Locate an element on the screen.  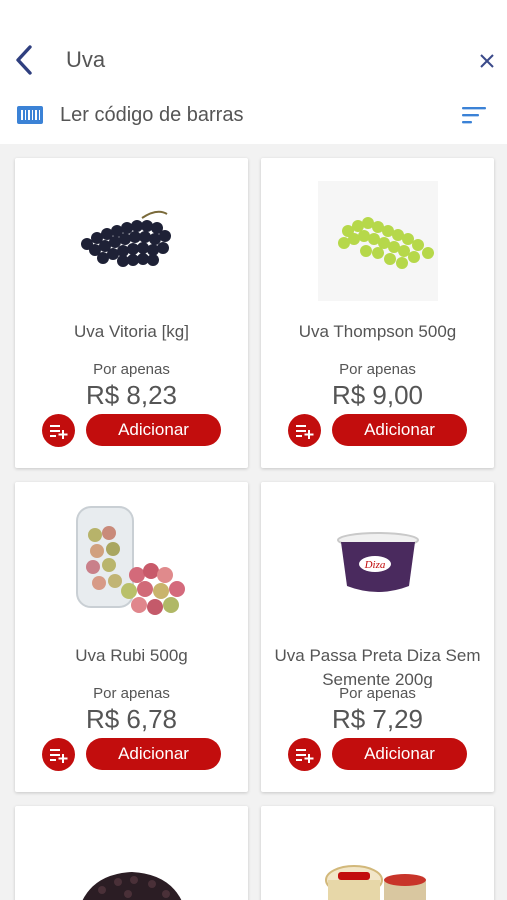
product-price: R$ 8,23 is located at coordinates (131, 395).